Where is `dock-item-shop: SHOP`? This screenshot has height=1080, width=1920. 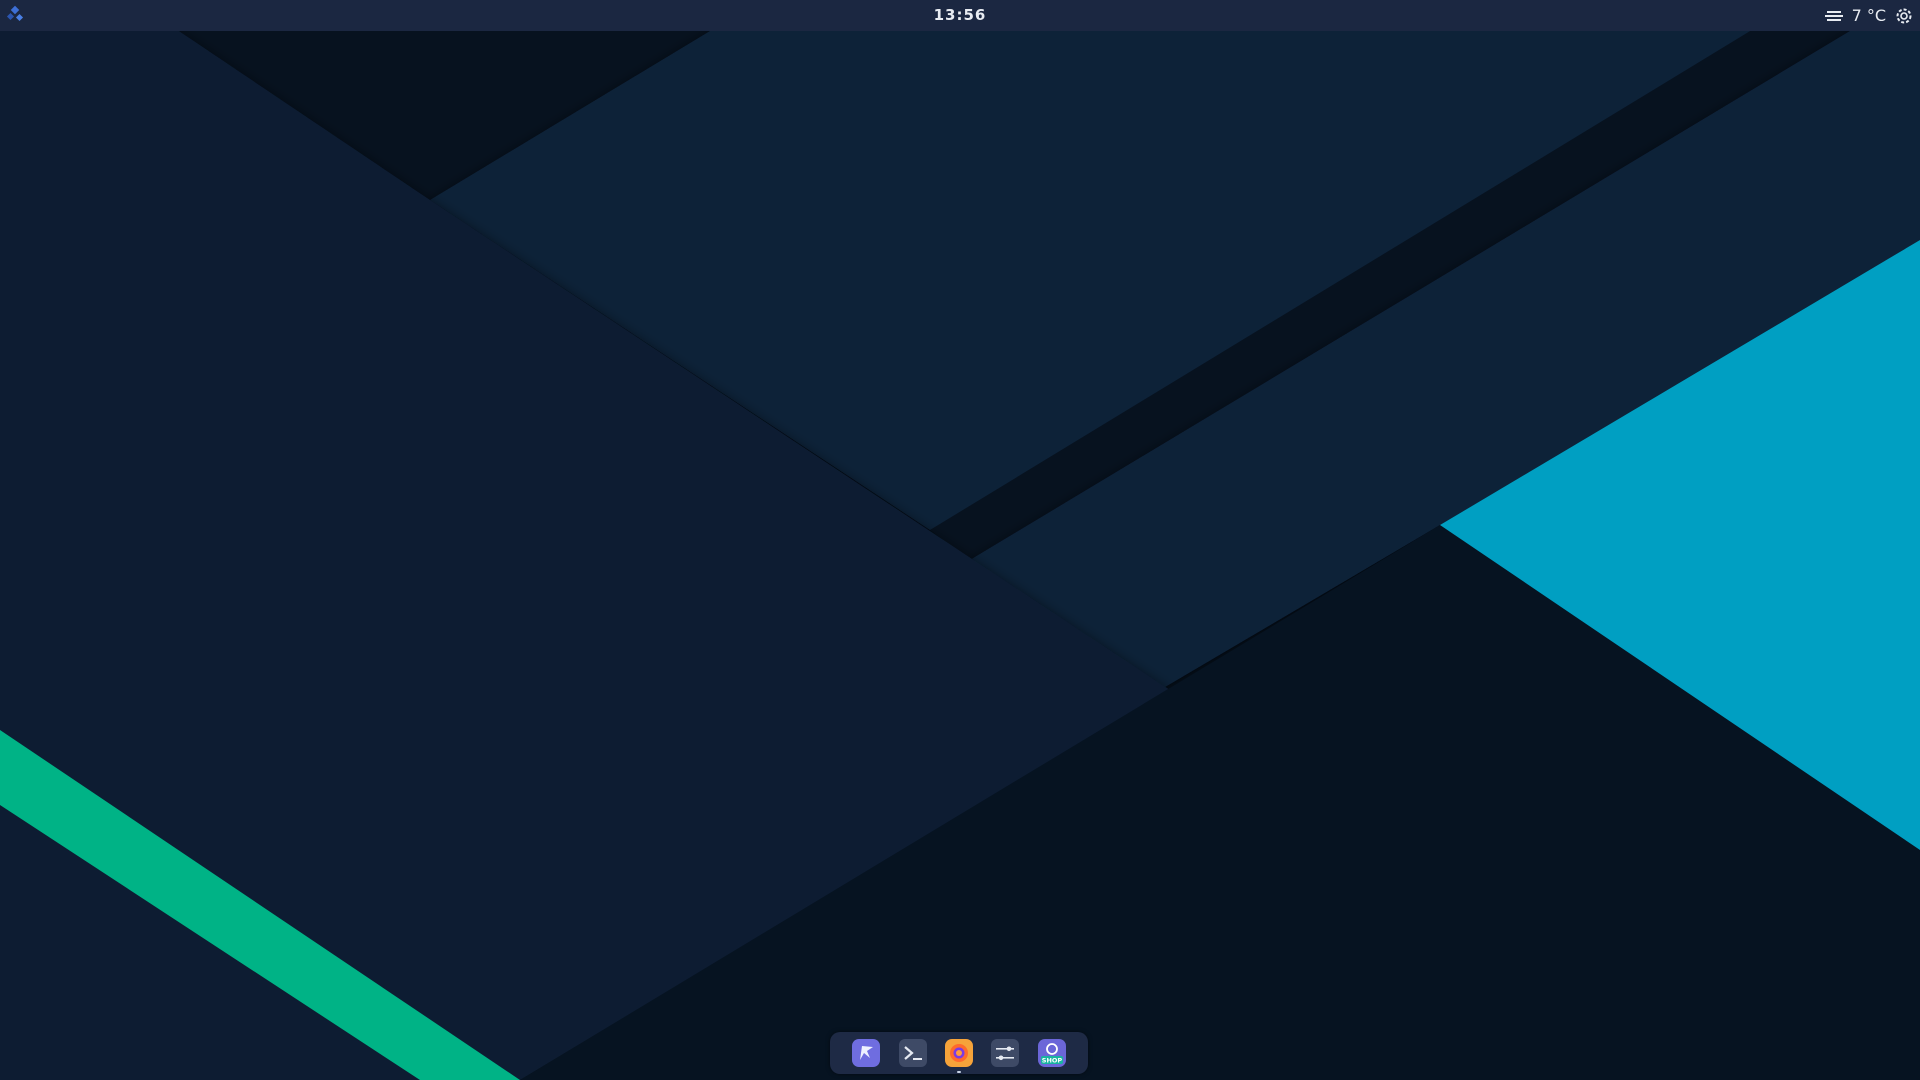
dock-item-shop: SHOP is located at coordinates (1052, 1053).